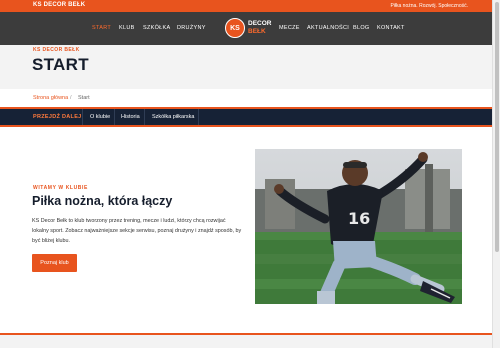 The height and width of the screenshot is (348, 500). Describe the element at coordinates (257, 31) in the screenshot. I see `logo-text-belk: BEŁK` at that location.